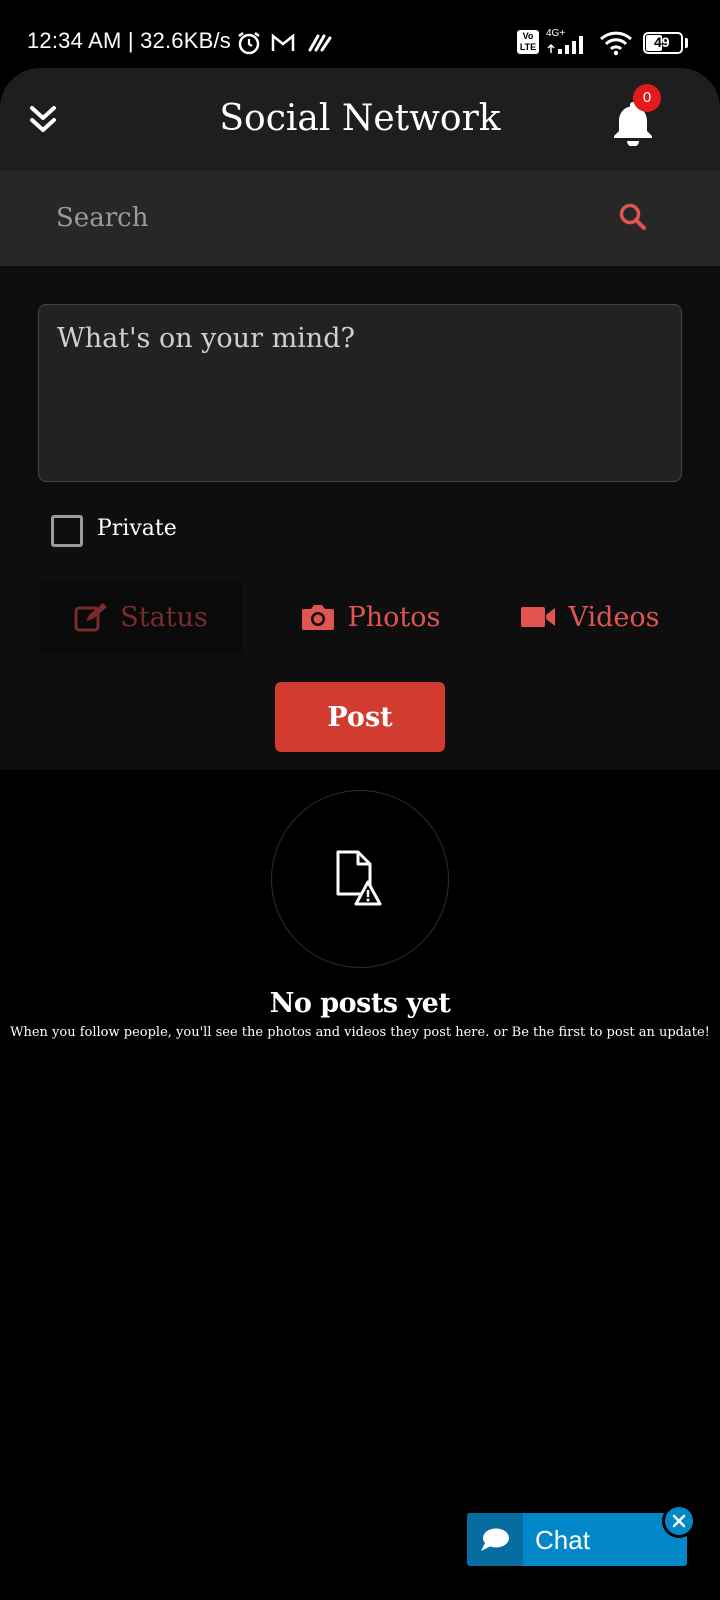 This screenshot has width=720, height=1600. What do you see at coordinates (360, 393) in the screenshot?
I see `post-textarea` at bounding box center [360, 393].